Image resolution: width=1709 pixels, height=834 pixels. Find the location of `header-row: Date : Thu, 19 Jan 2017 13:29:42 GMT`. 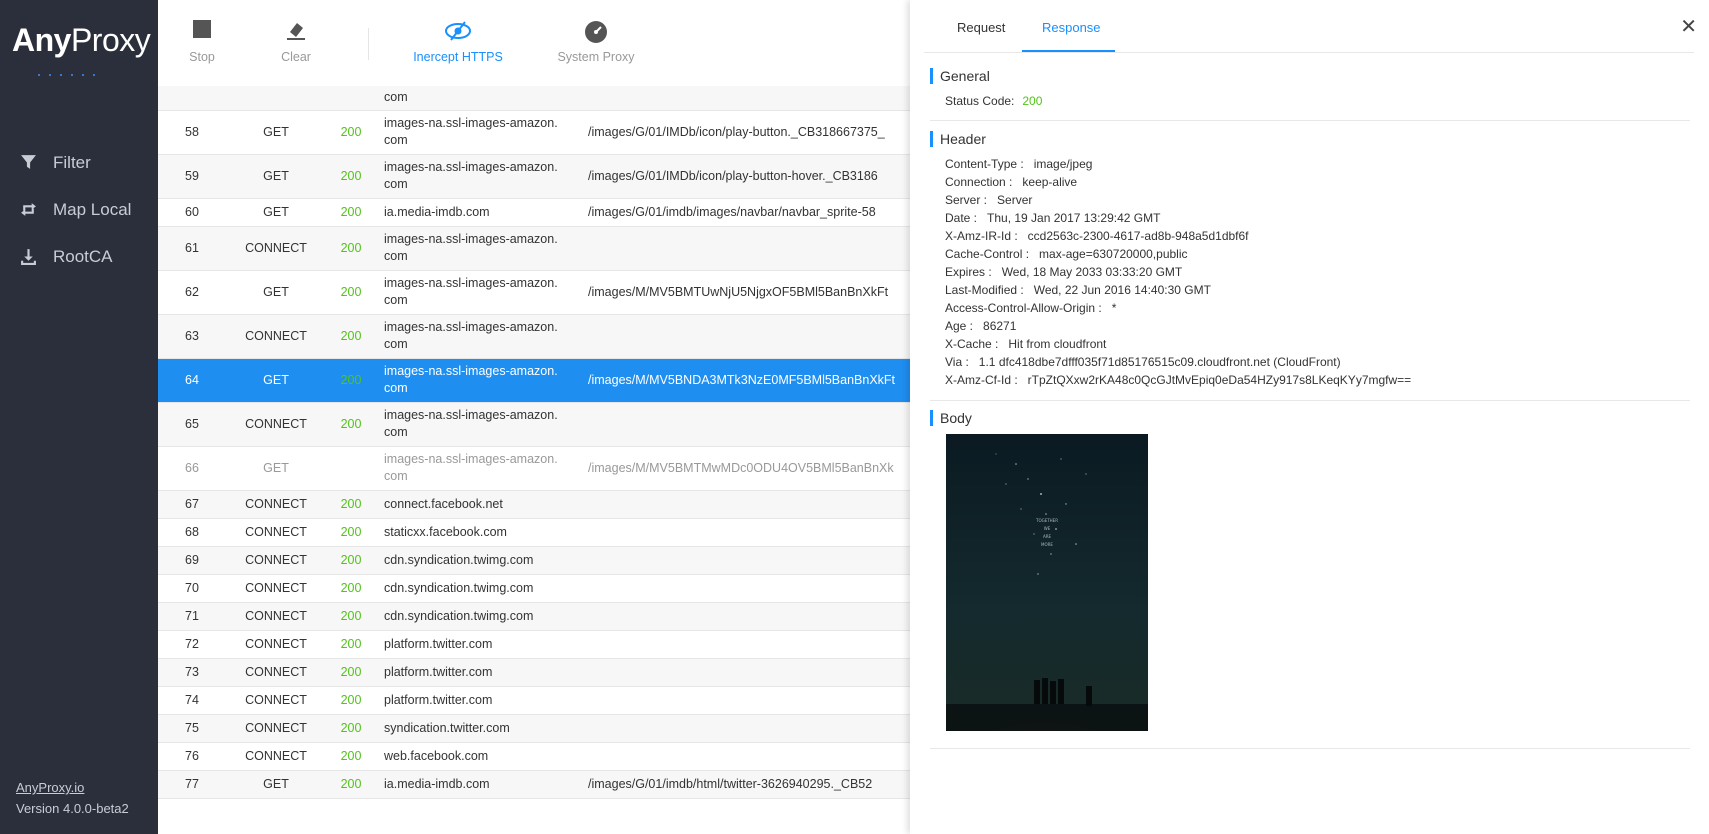

header-row: Date : Thu, 19 Jan 2017 13:29:42 GMT is located at coordinates (1178, 218).